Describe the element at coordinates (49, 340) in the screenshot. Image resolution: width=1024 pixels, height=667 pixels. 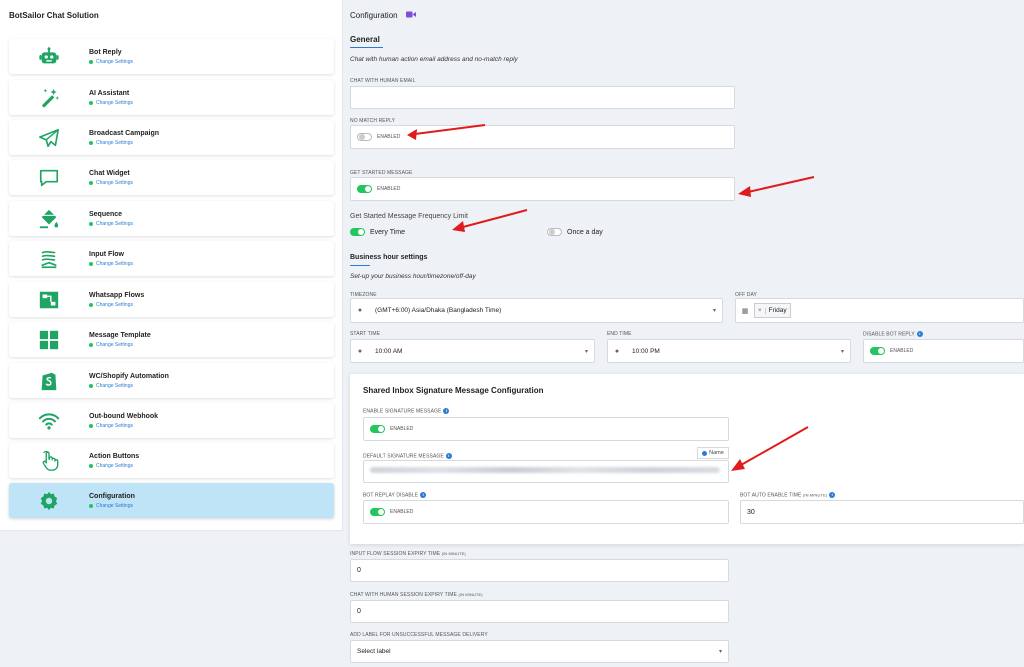
I see `grid-icon` at that location.